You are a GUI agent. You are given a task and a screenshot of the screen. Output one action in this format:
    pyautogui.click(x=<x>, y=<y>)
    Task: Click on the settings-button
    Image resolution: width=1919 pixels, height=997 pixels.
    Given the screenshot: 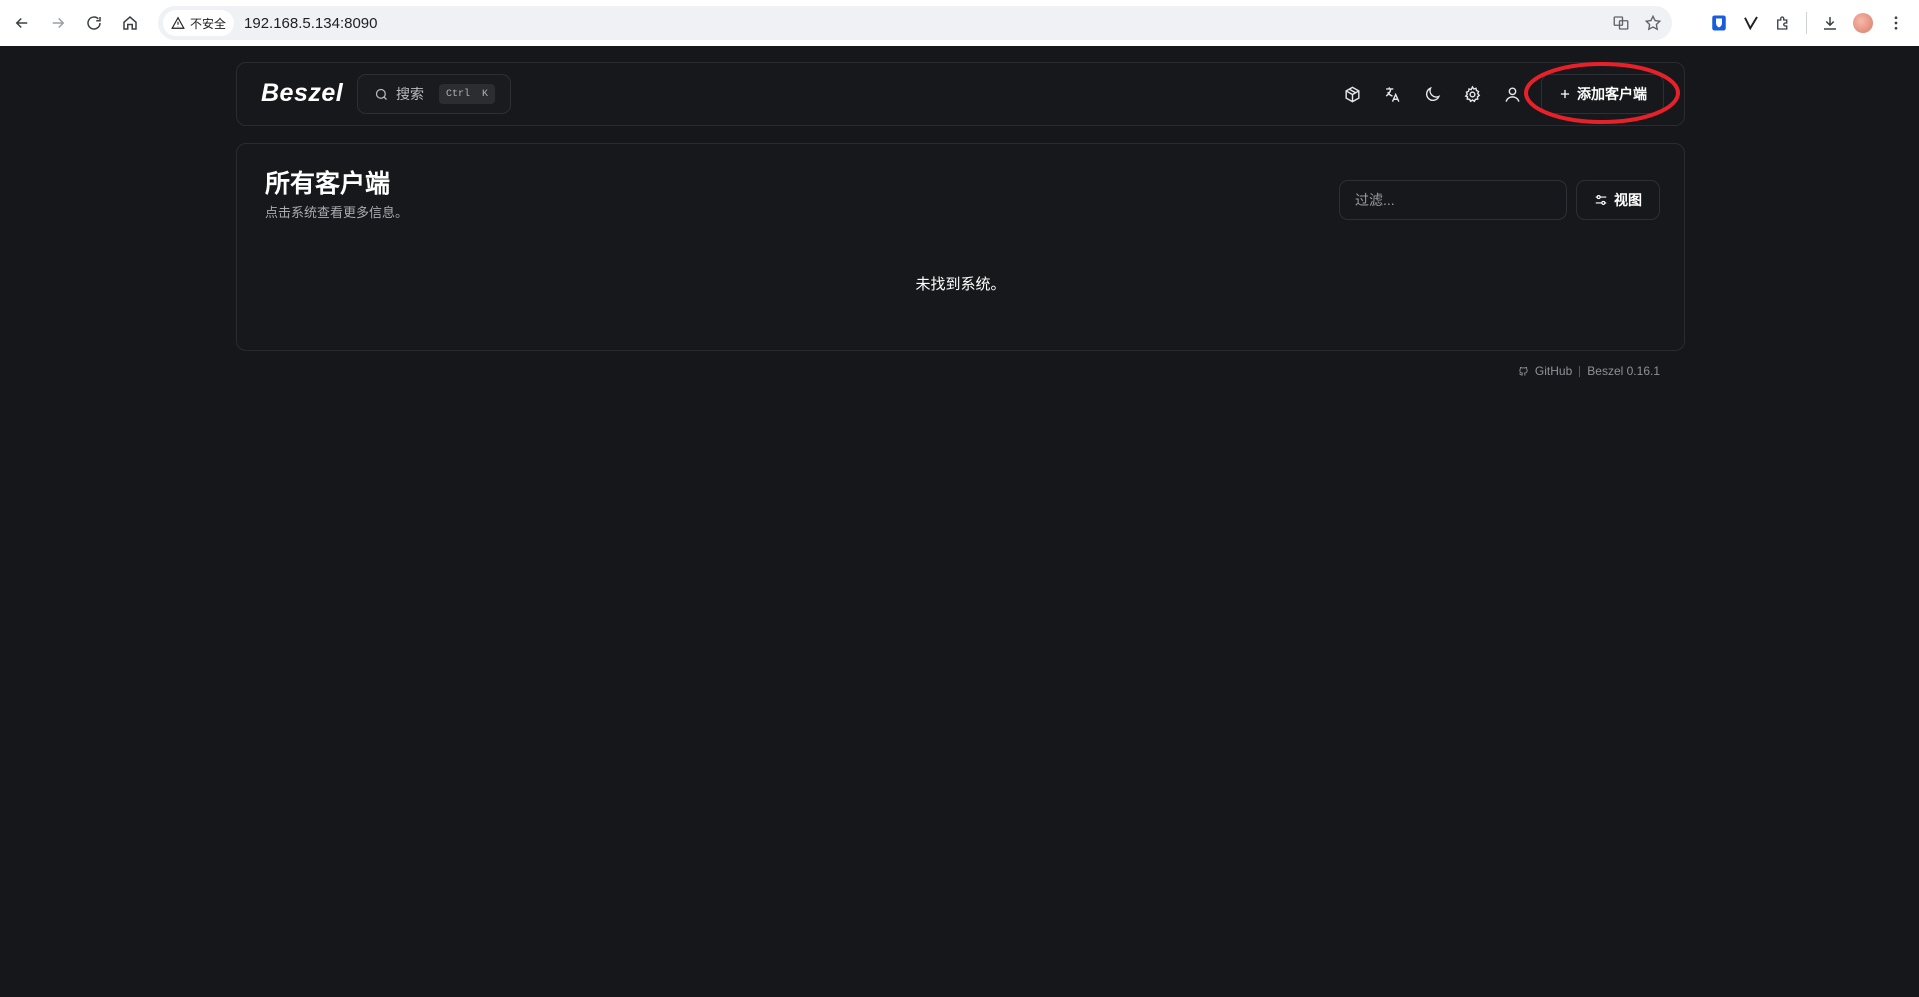 What is the action you would take?
    pyautogui.click(x=1472, y=94)
    